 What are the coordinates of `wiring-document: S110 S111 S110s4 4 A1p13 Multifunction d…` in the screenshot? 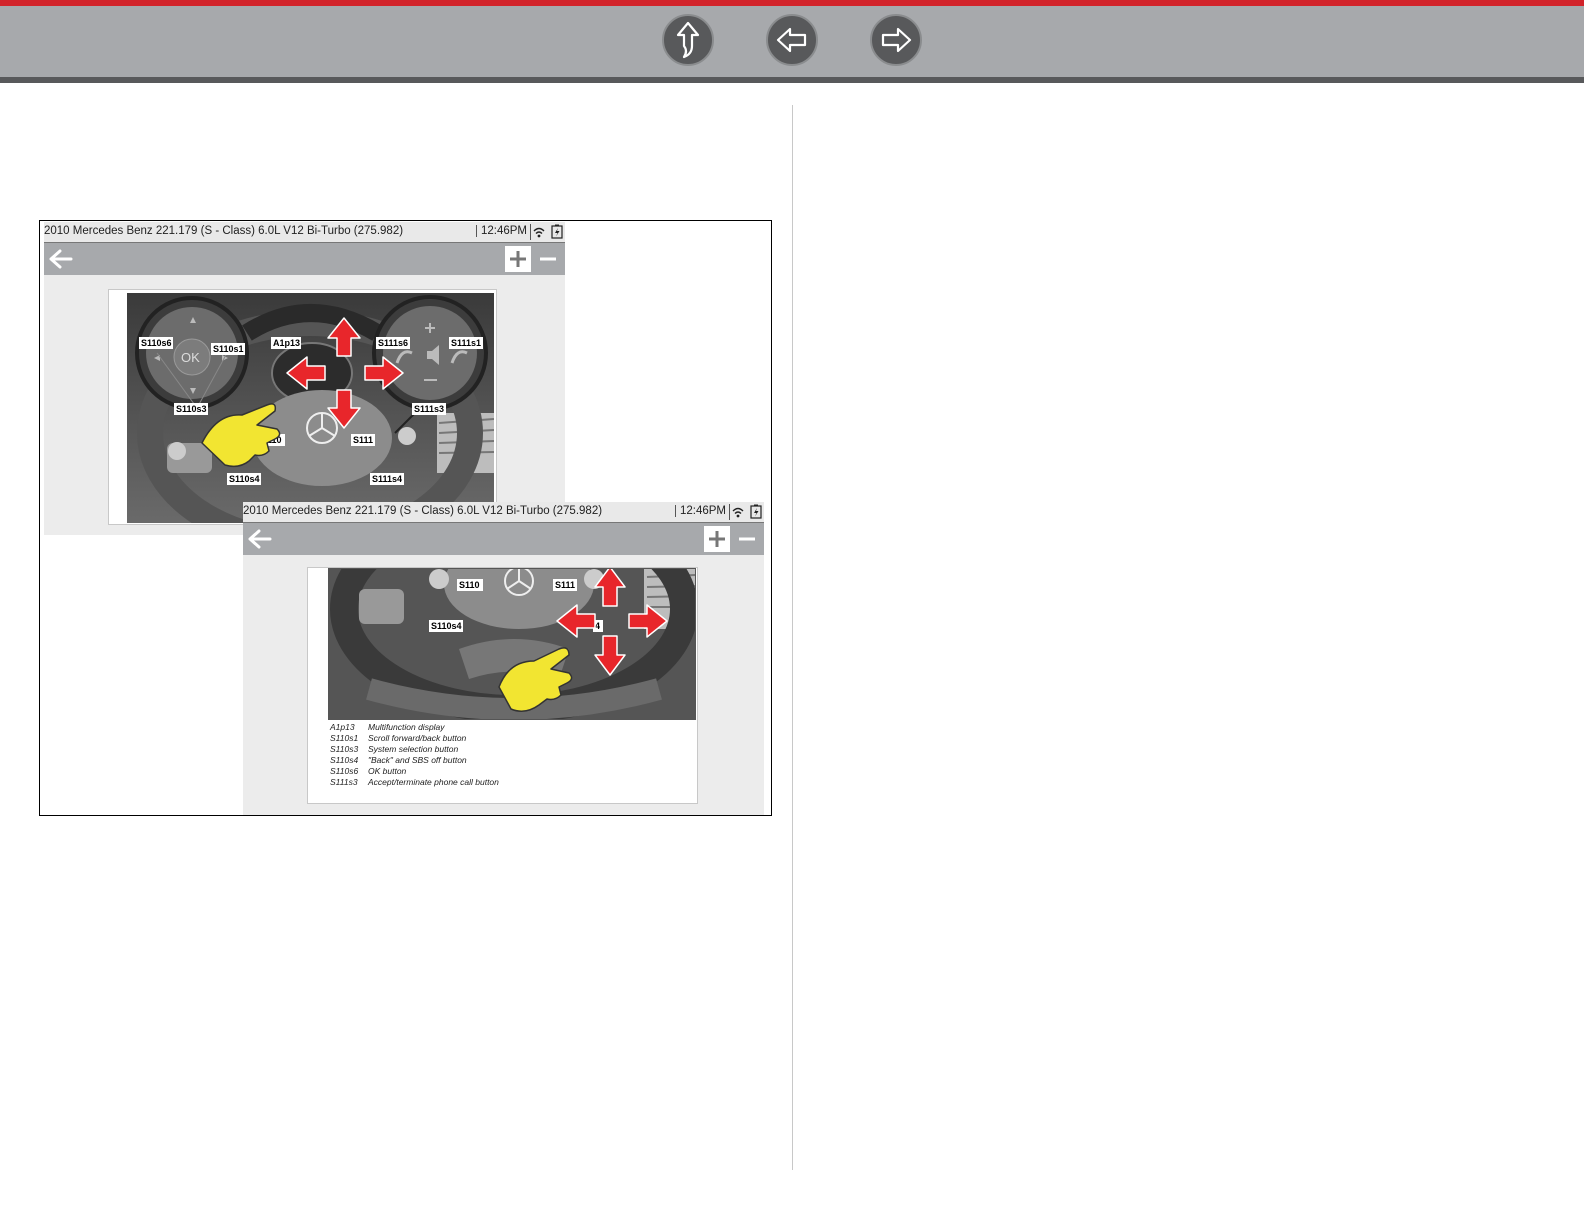 It's located at (502, 685).